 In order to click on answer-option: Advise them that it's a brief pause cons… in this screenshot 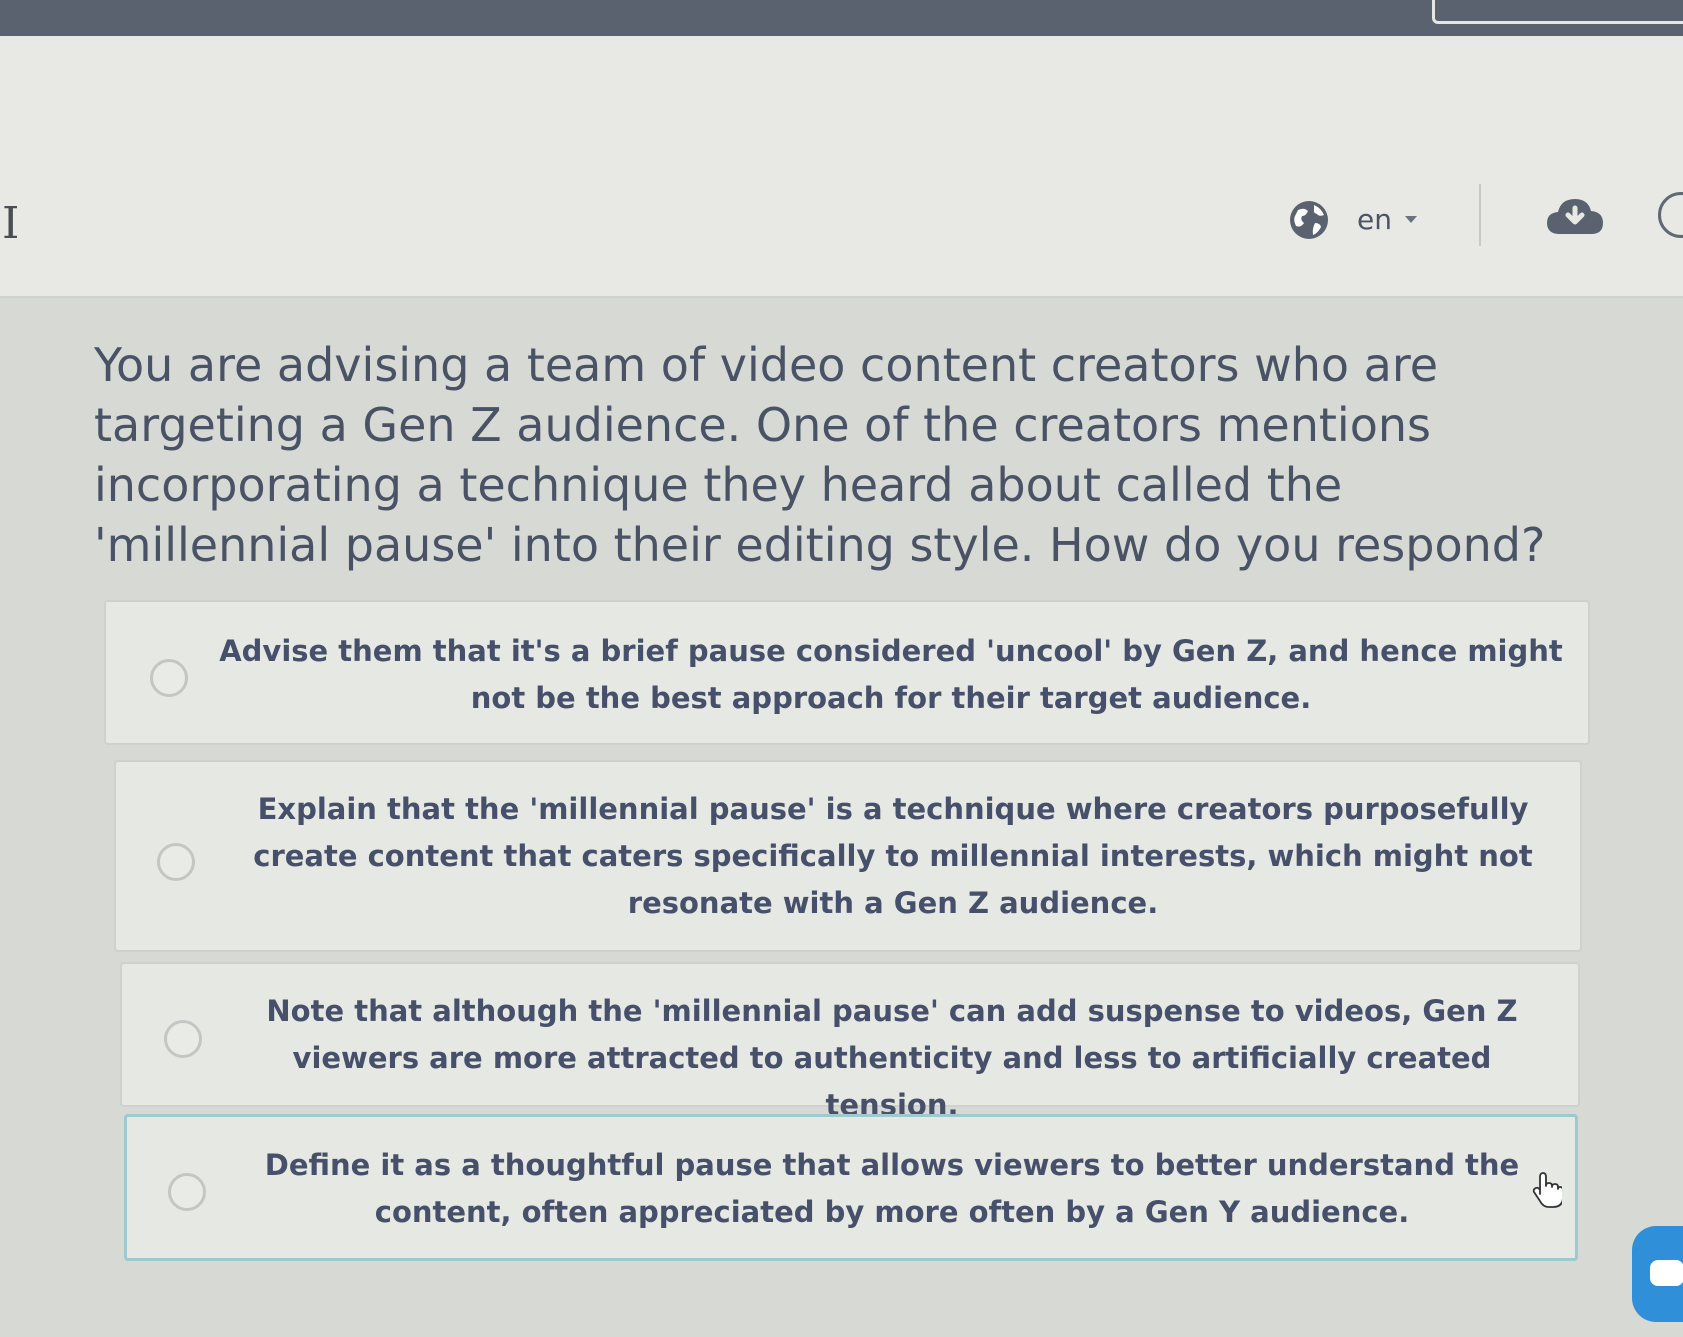, I will do `click(847, 672)`.